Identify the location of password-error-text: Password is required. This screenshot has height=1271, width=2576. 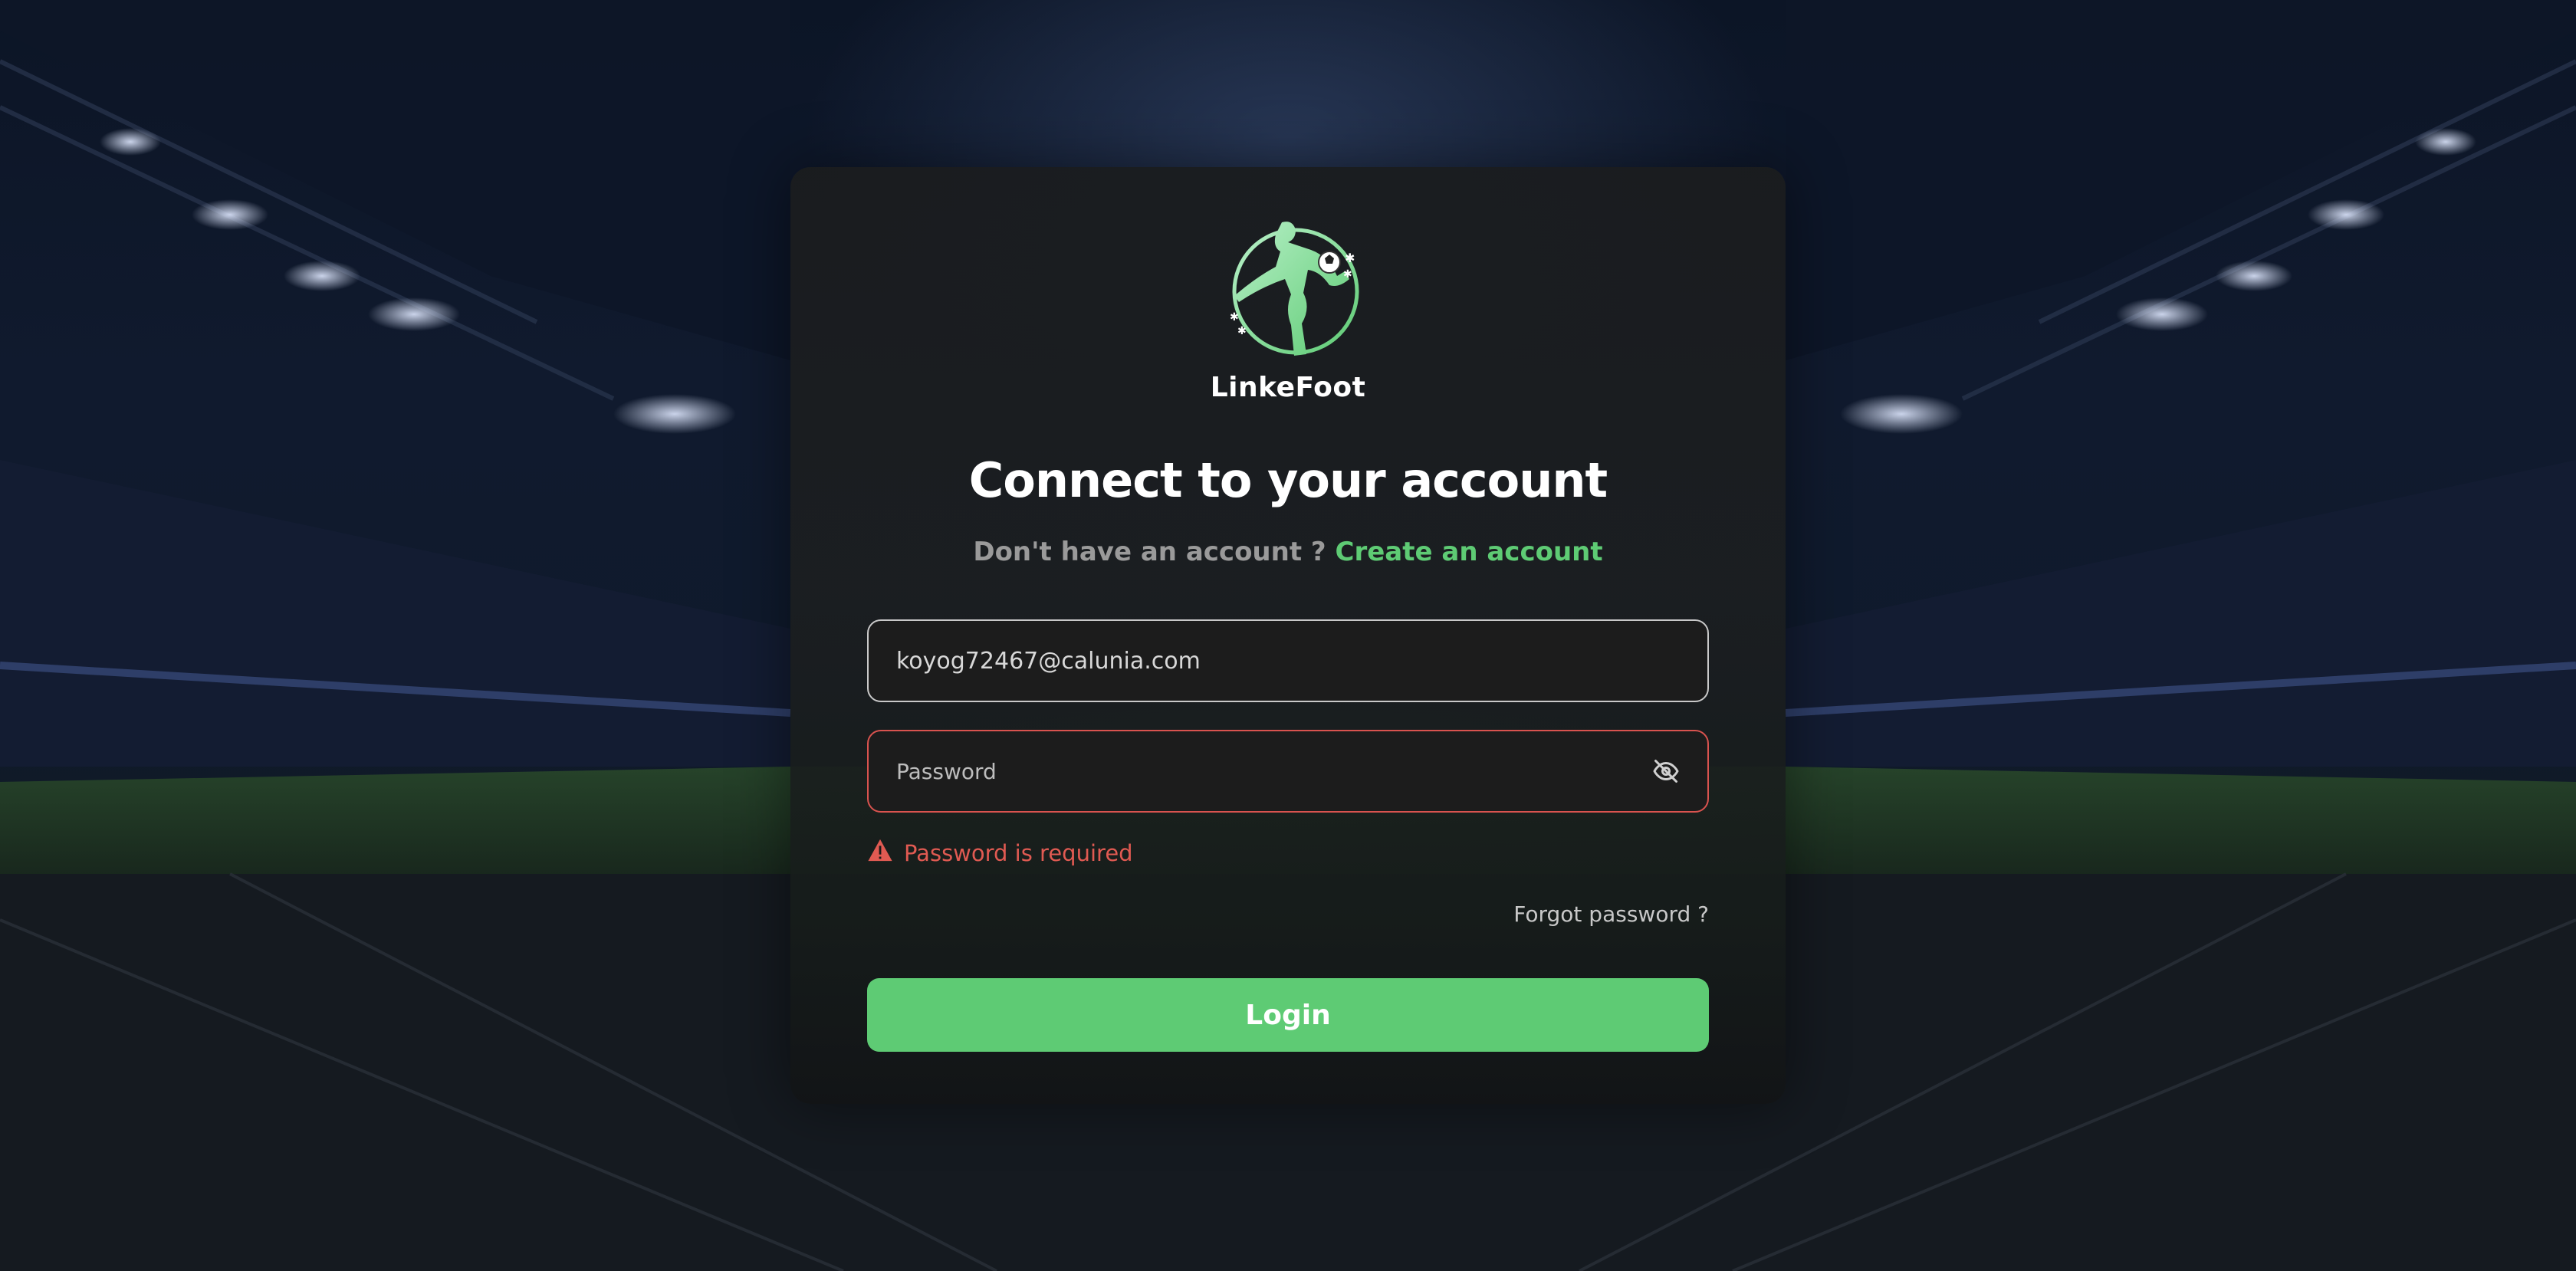
(1019, 852).